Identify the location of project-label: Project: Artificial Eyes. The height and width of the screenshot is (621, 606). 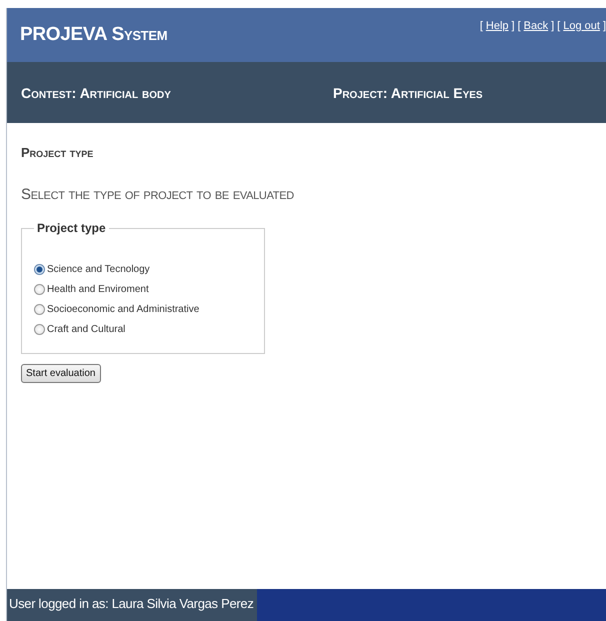
(408, 92).